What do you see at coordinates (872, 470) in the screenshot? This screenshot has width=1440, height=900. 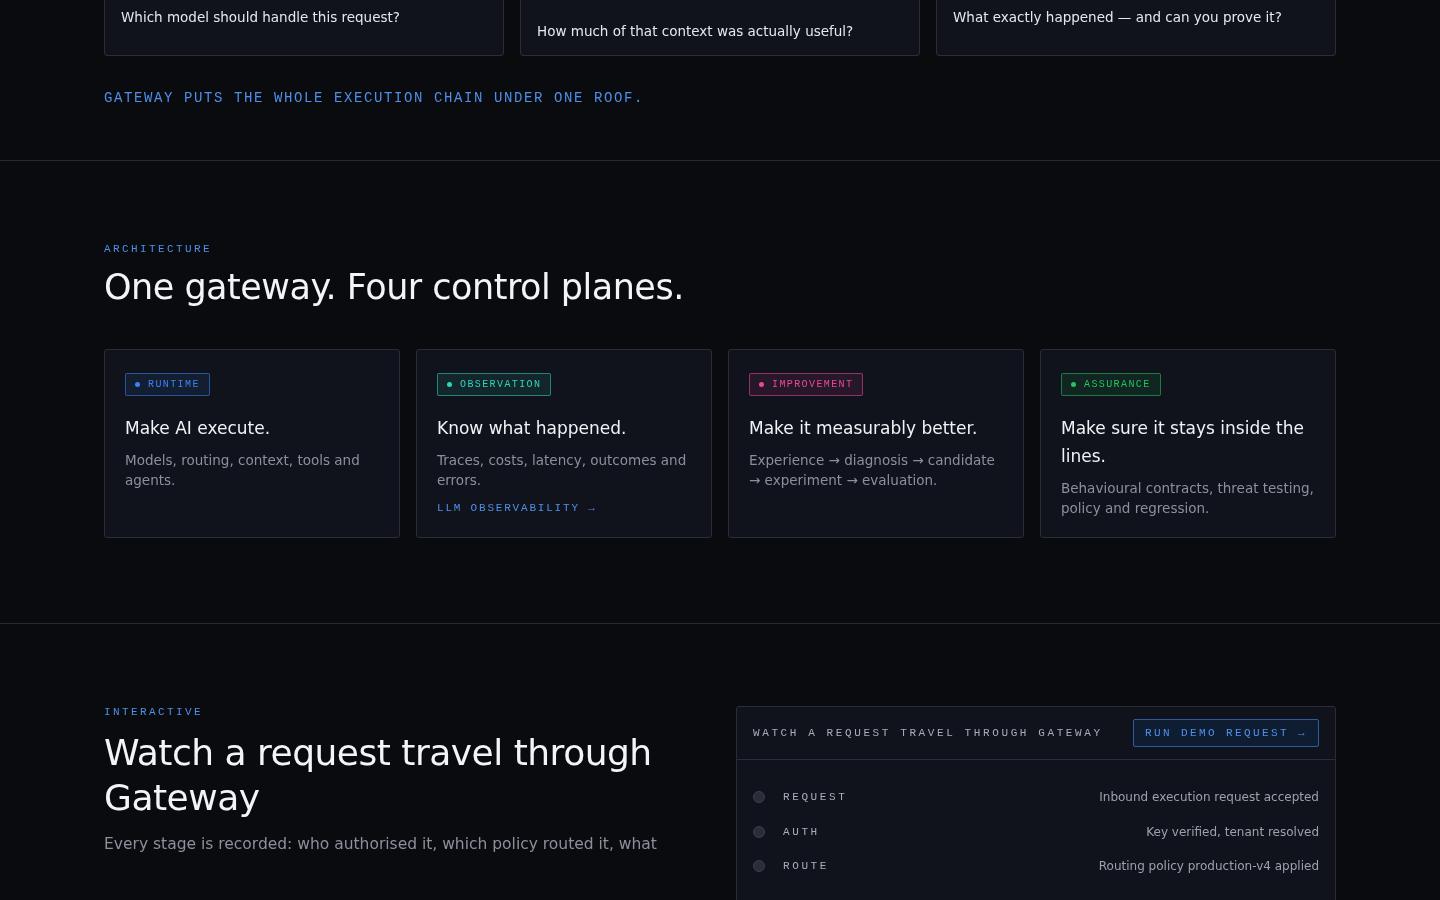 I see `plane-description: Experience → diagnosis → candidate → experiment → evaluation.` at bounding box center [872, 470].